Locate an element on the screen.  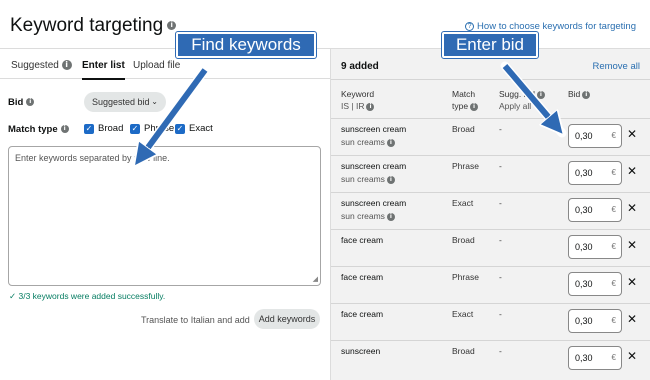
bid-label-text: Bid is located at coordinates (16, 102).